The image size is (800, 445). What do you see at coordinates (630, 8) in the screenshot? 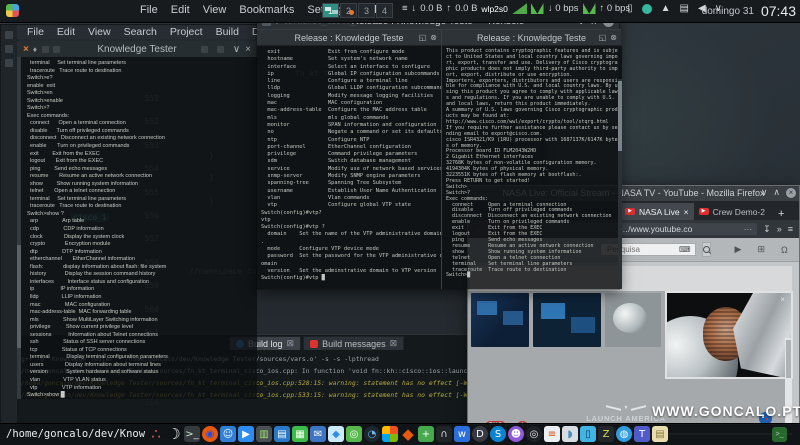
I see `trash-icon: ▯` at bounding box center [630, 8].